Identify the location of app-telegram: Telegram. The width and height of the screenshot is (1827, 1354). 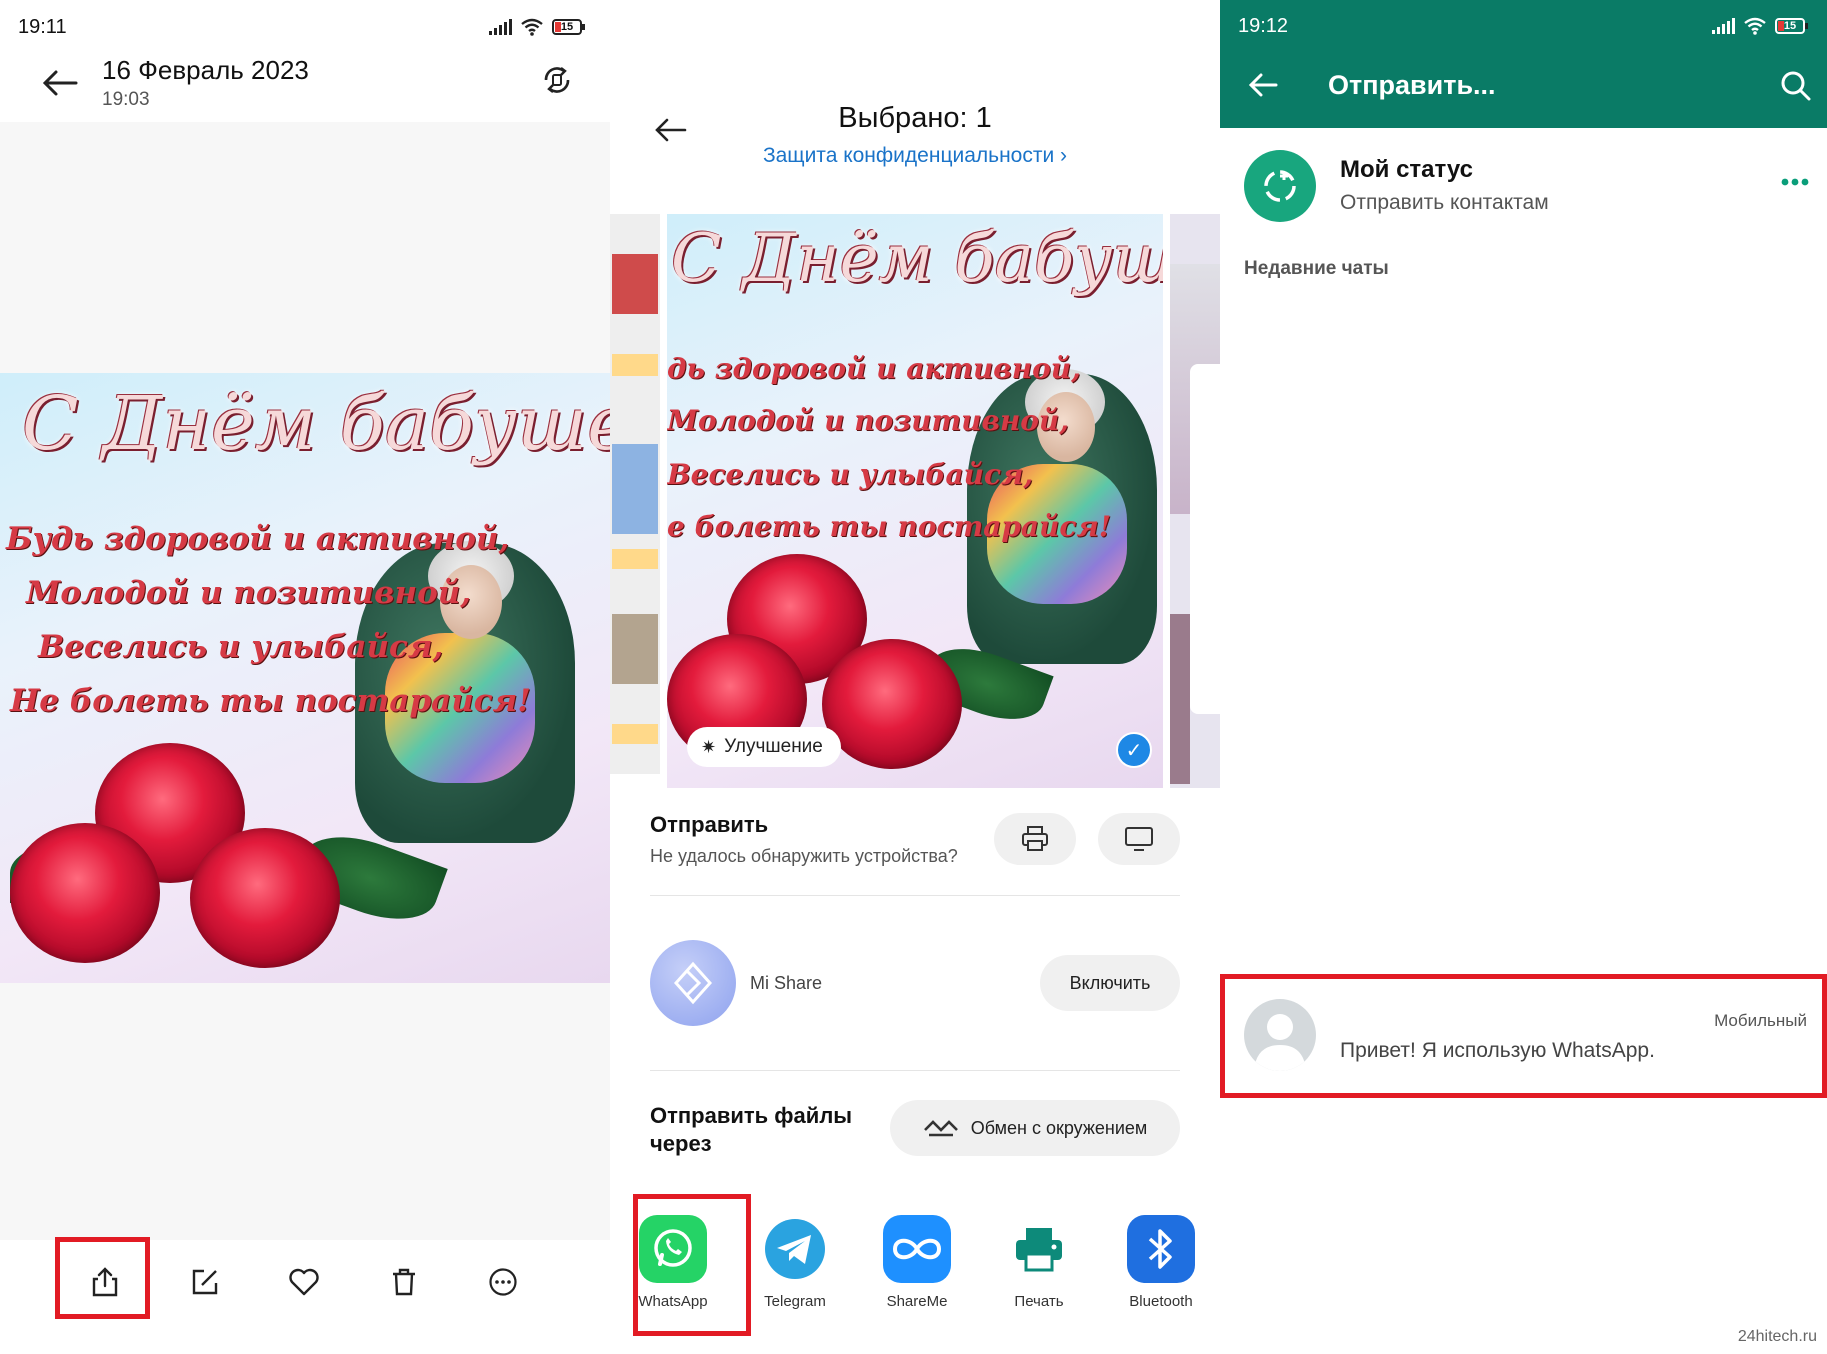
(795, 1262).